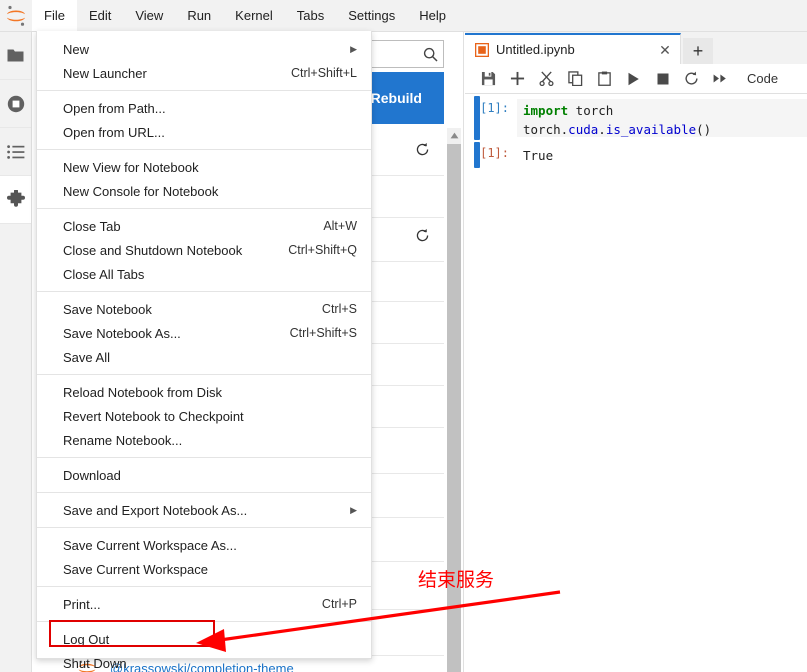 This screenshot has width=807, height=672. I want to click on code-token-name: torch, so click(542, 129).